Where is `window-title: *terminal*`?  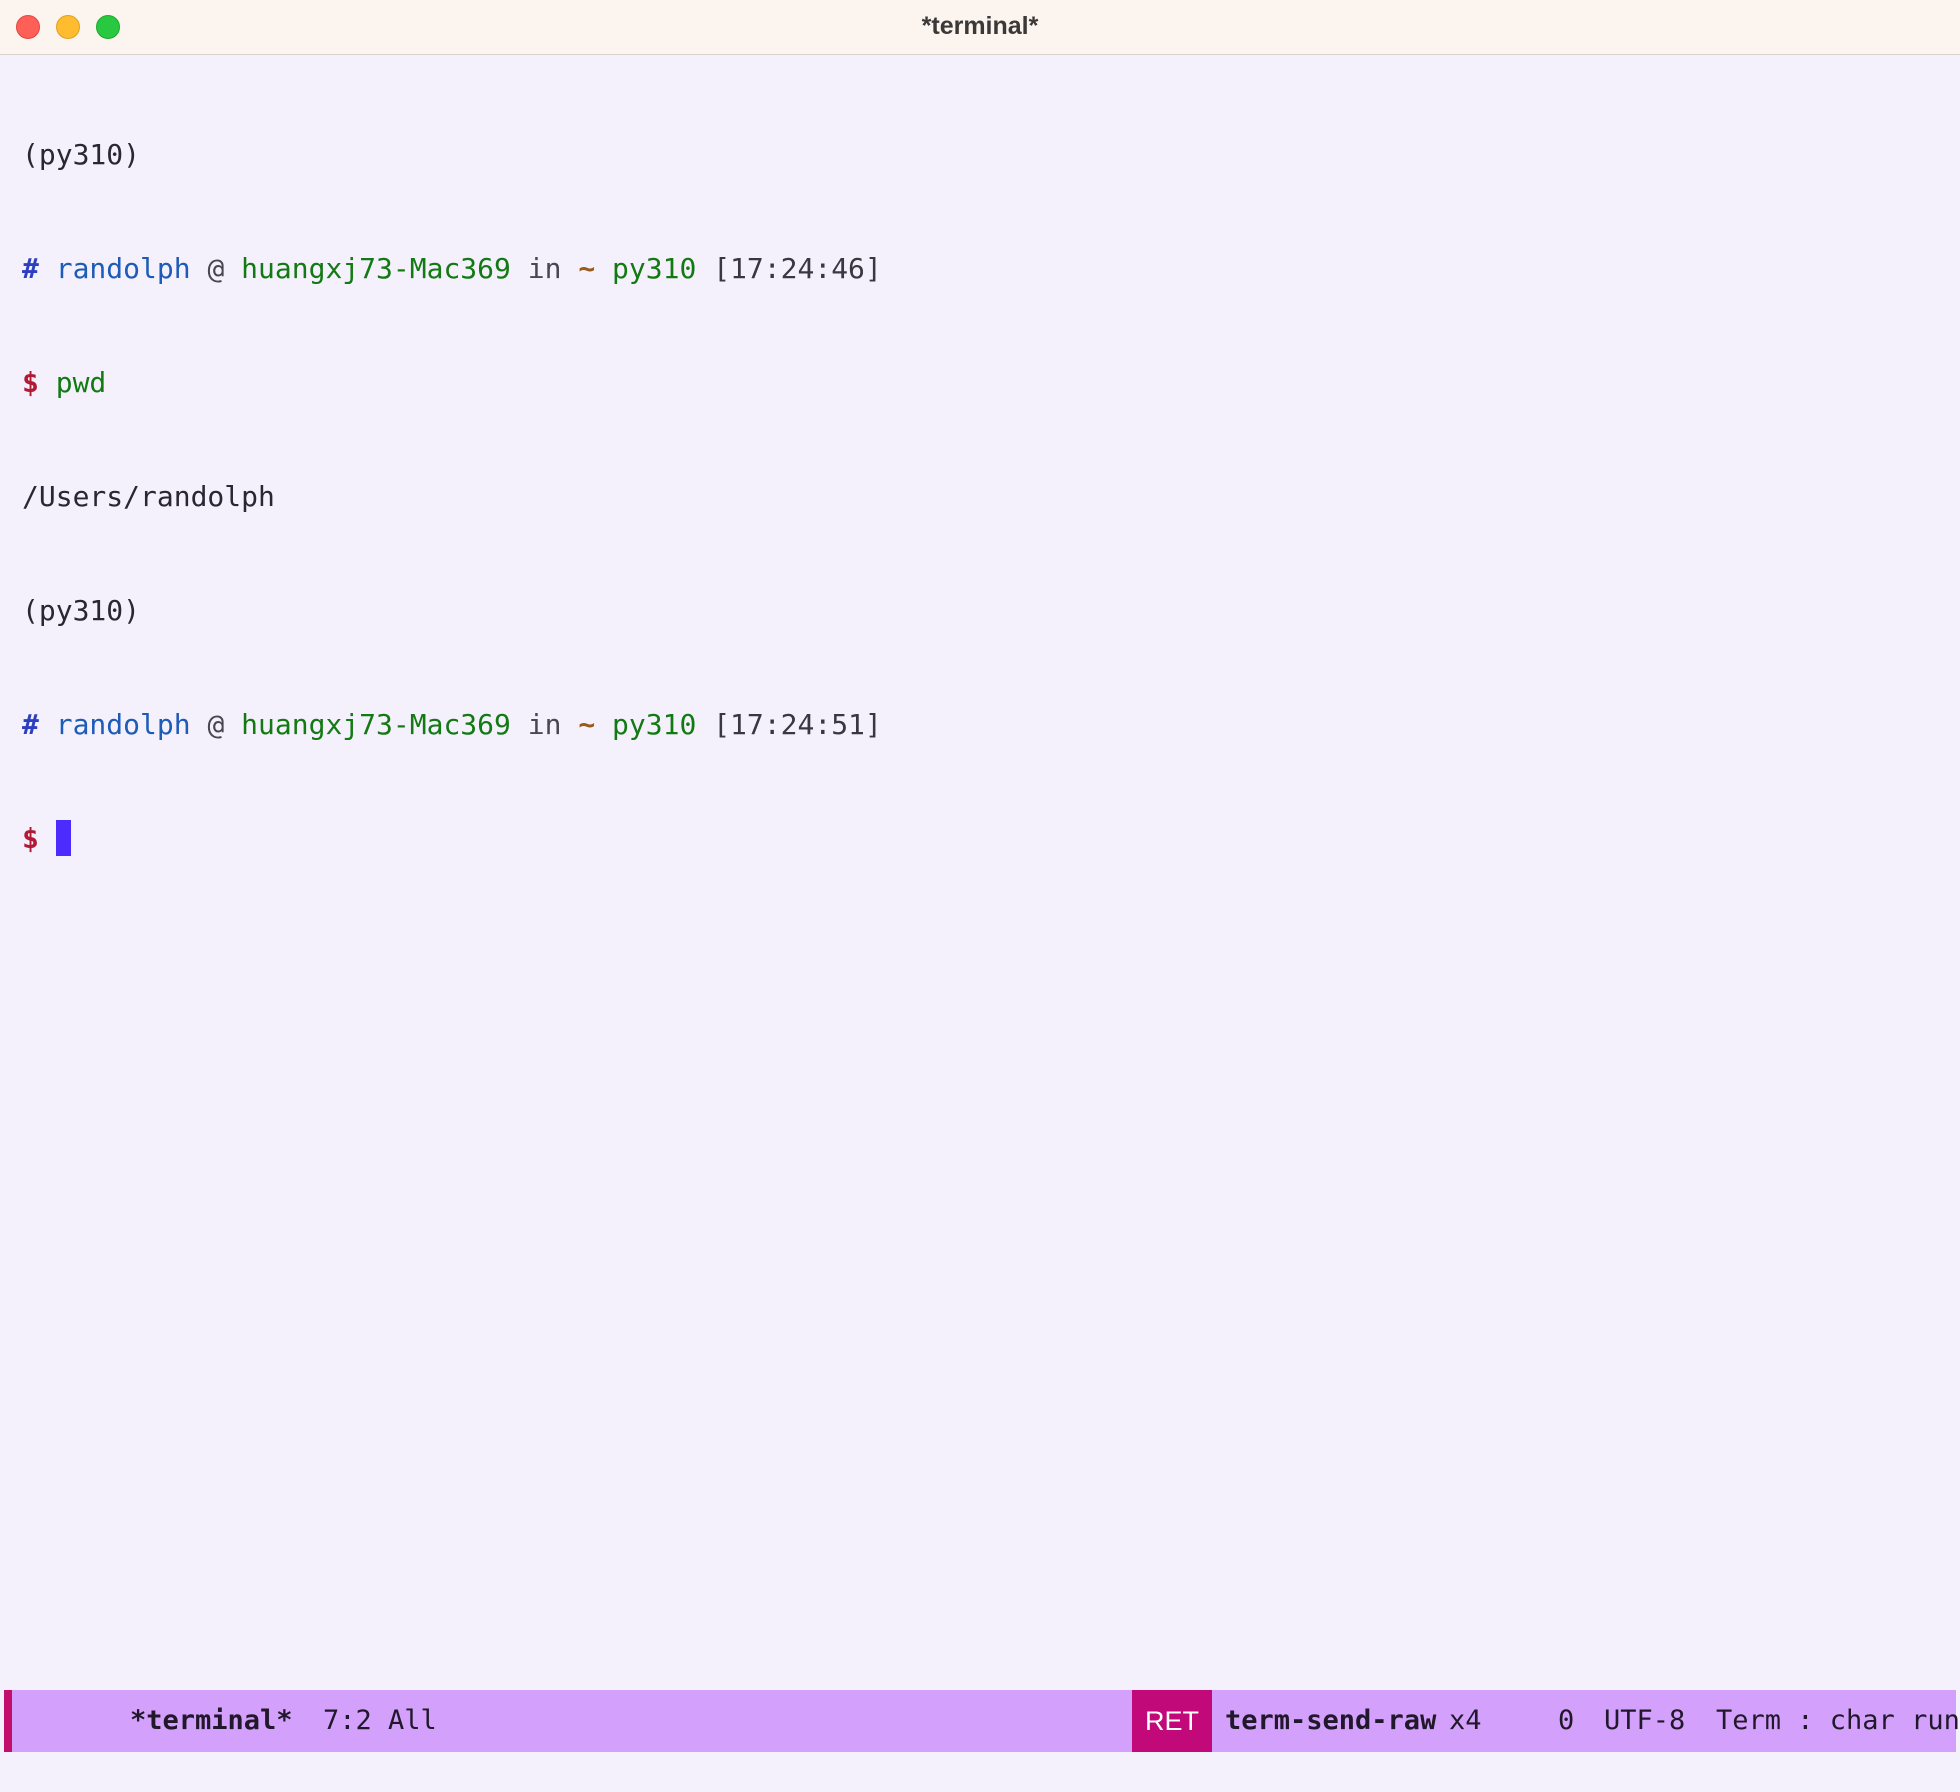 window-title: *terminal* is located at coordinates (980, 26).